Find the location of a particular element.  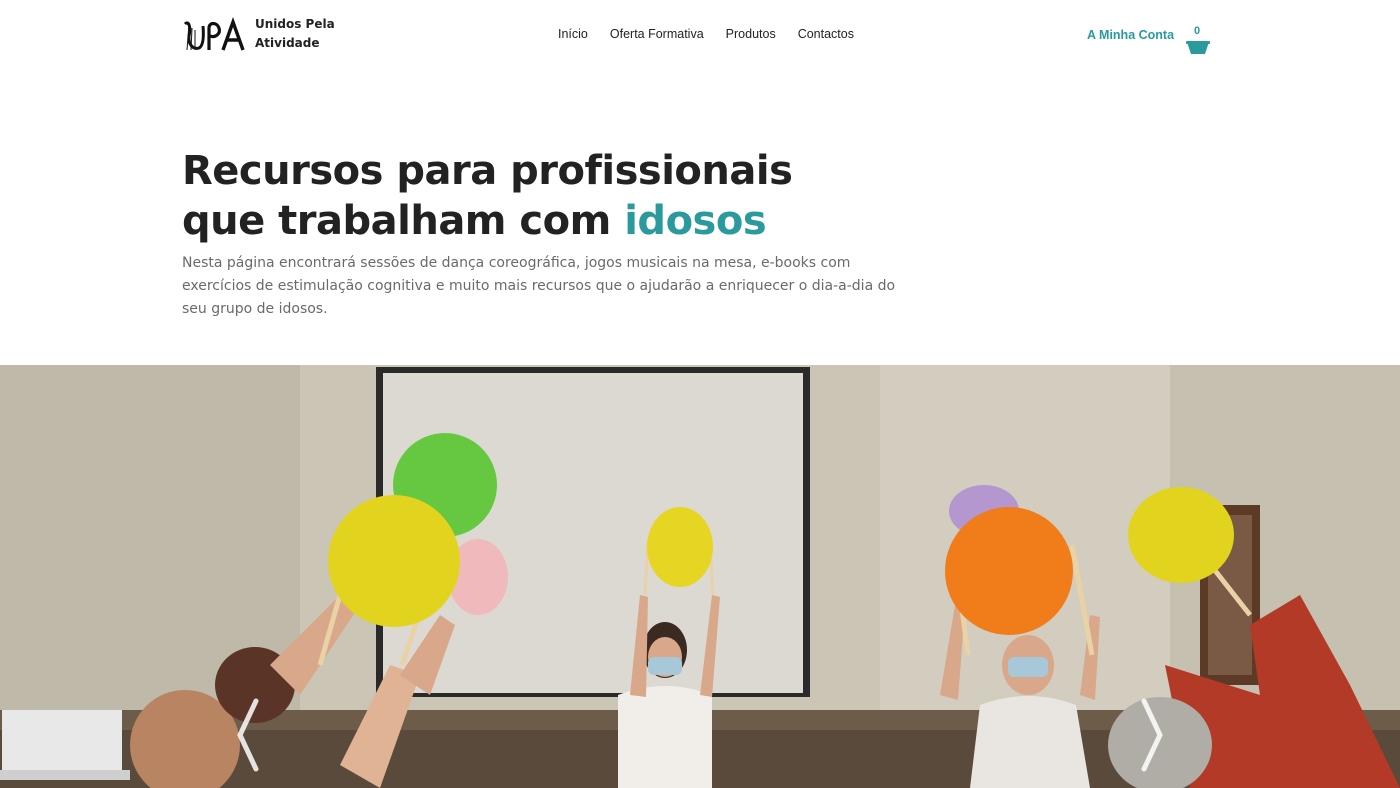

brand-line1: Unidos Pela is located at coordinates (295, 24).